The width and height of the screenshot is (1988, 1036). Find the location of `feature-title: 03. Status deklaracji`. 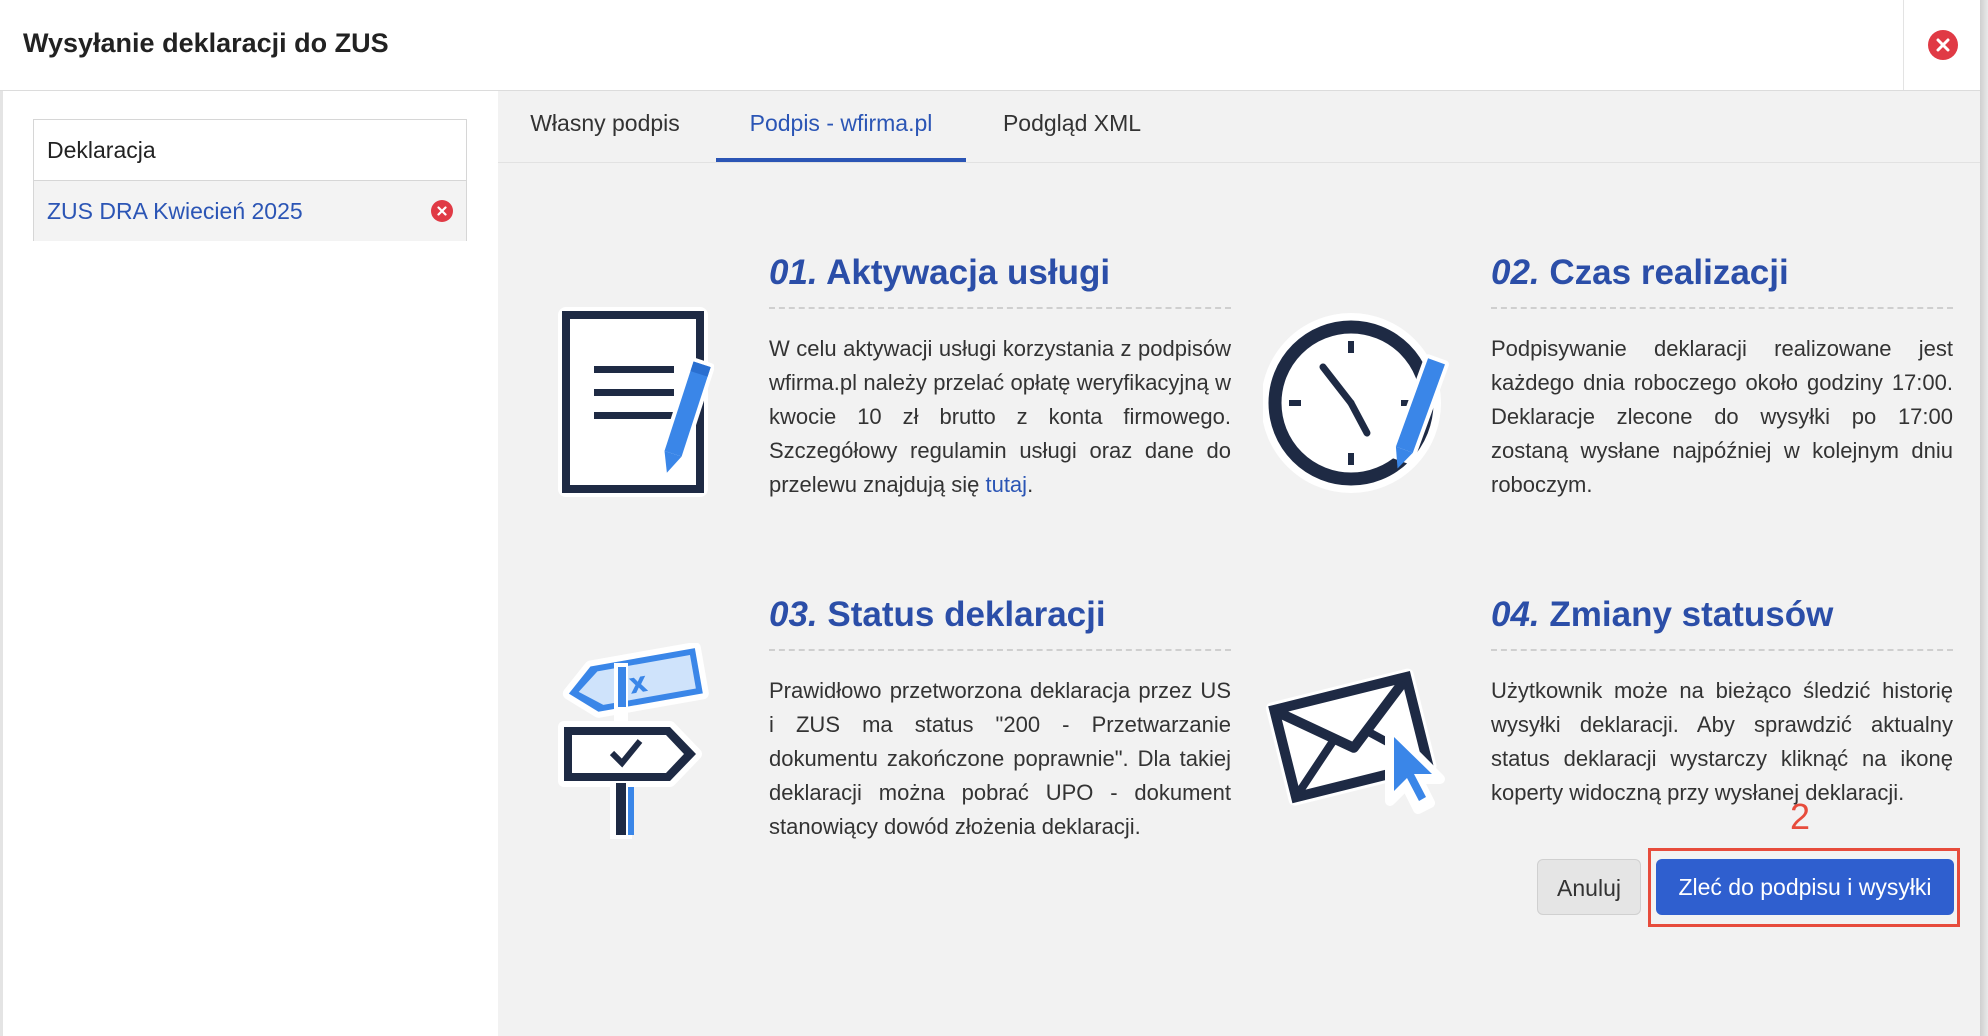

feature-title: 03. Status deklaracji is located at coordinates (937, 615).